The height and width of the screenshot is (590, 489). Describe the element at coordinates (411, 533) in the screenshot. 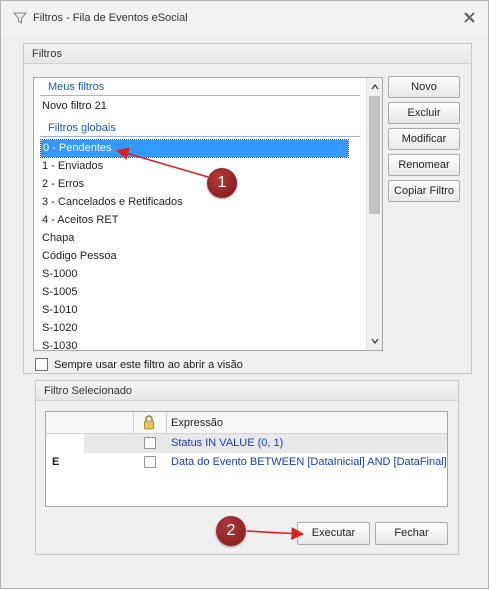

I see `close-button: Fechar` at that location.